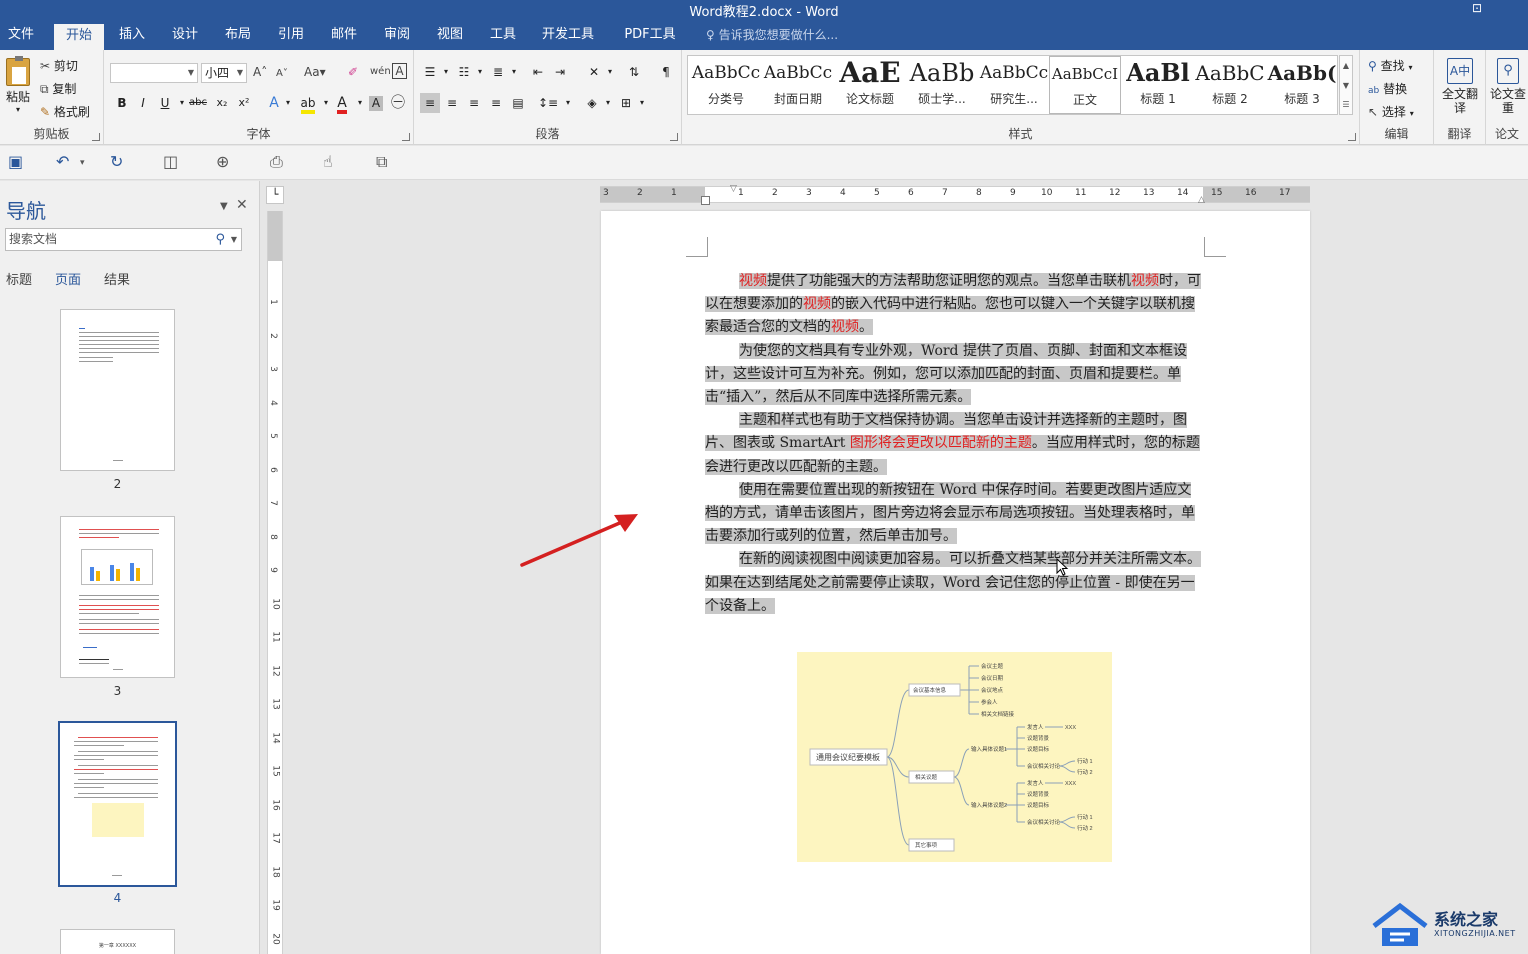 The width and height of the screenshot is (1528, 954). I want to click on nav-search-input: 搜索文档 ⚲ ▼, so click(123, 239).